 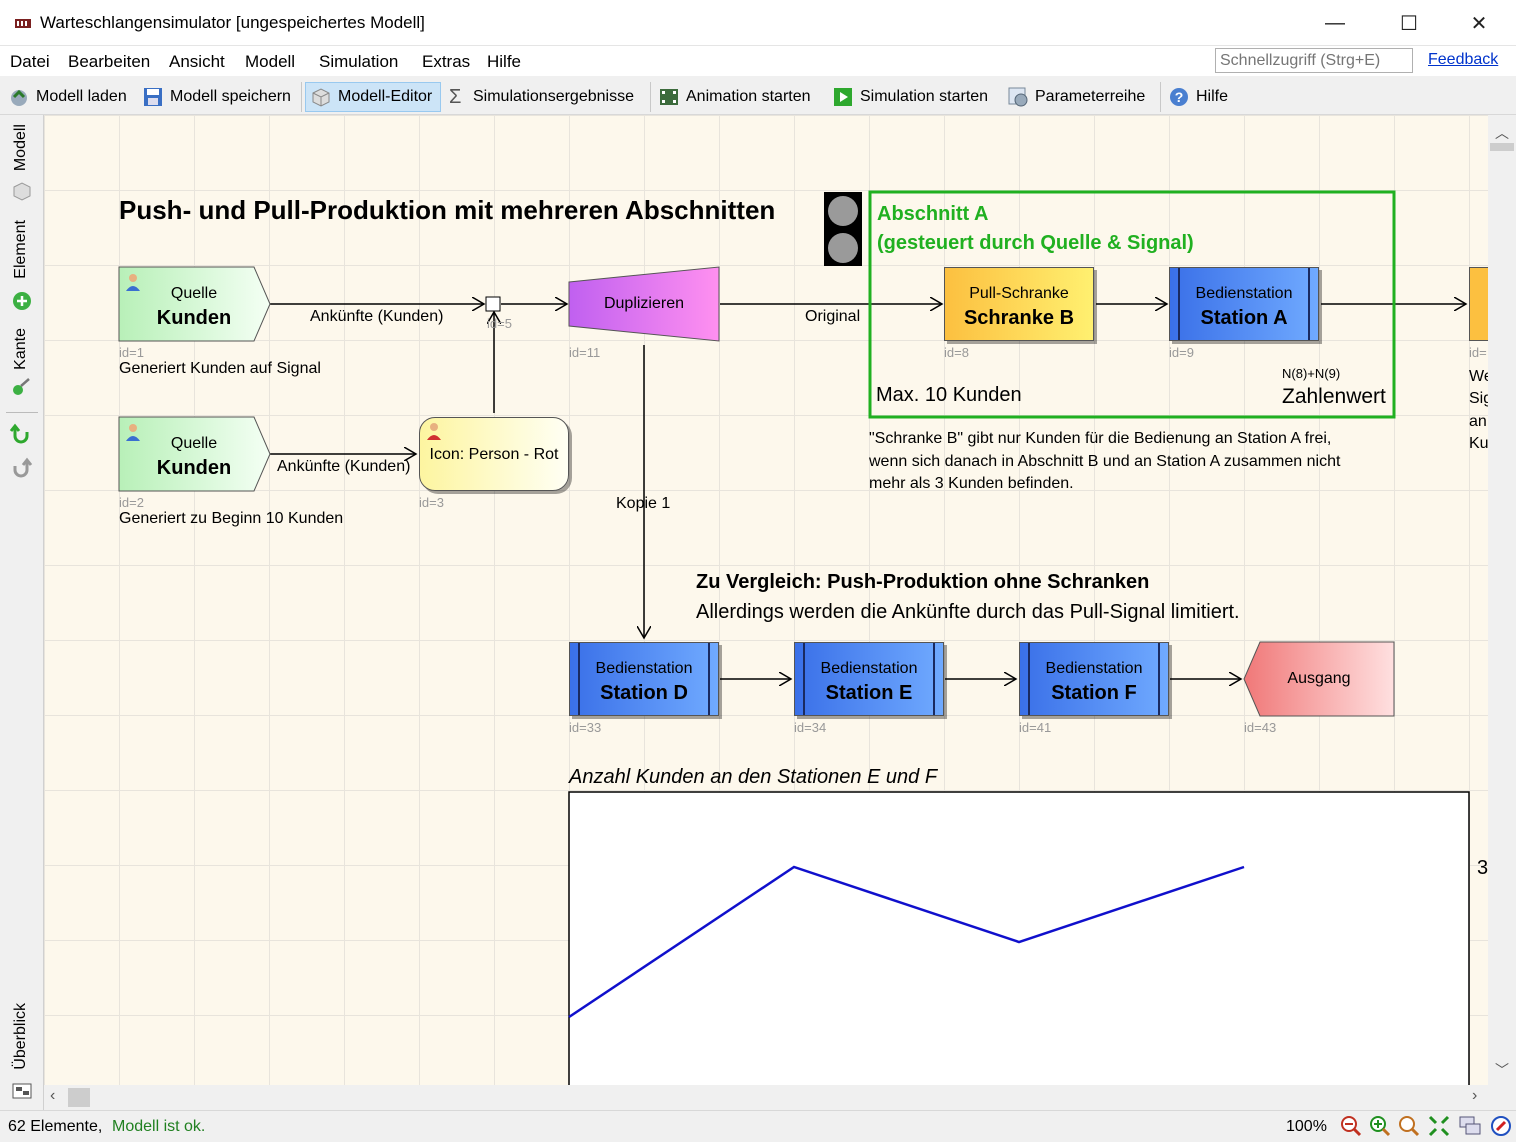 I want to click on station-f-id: id=41, so click(x=1035, y=727).